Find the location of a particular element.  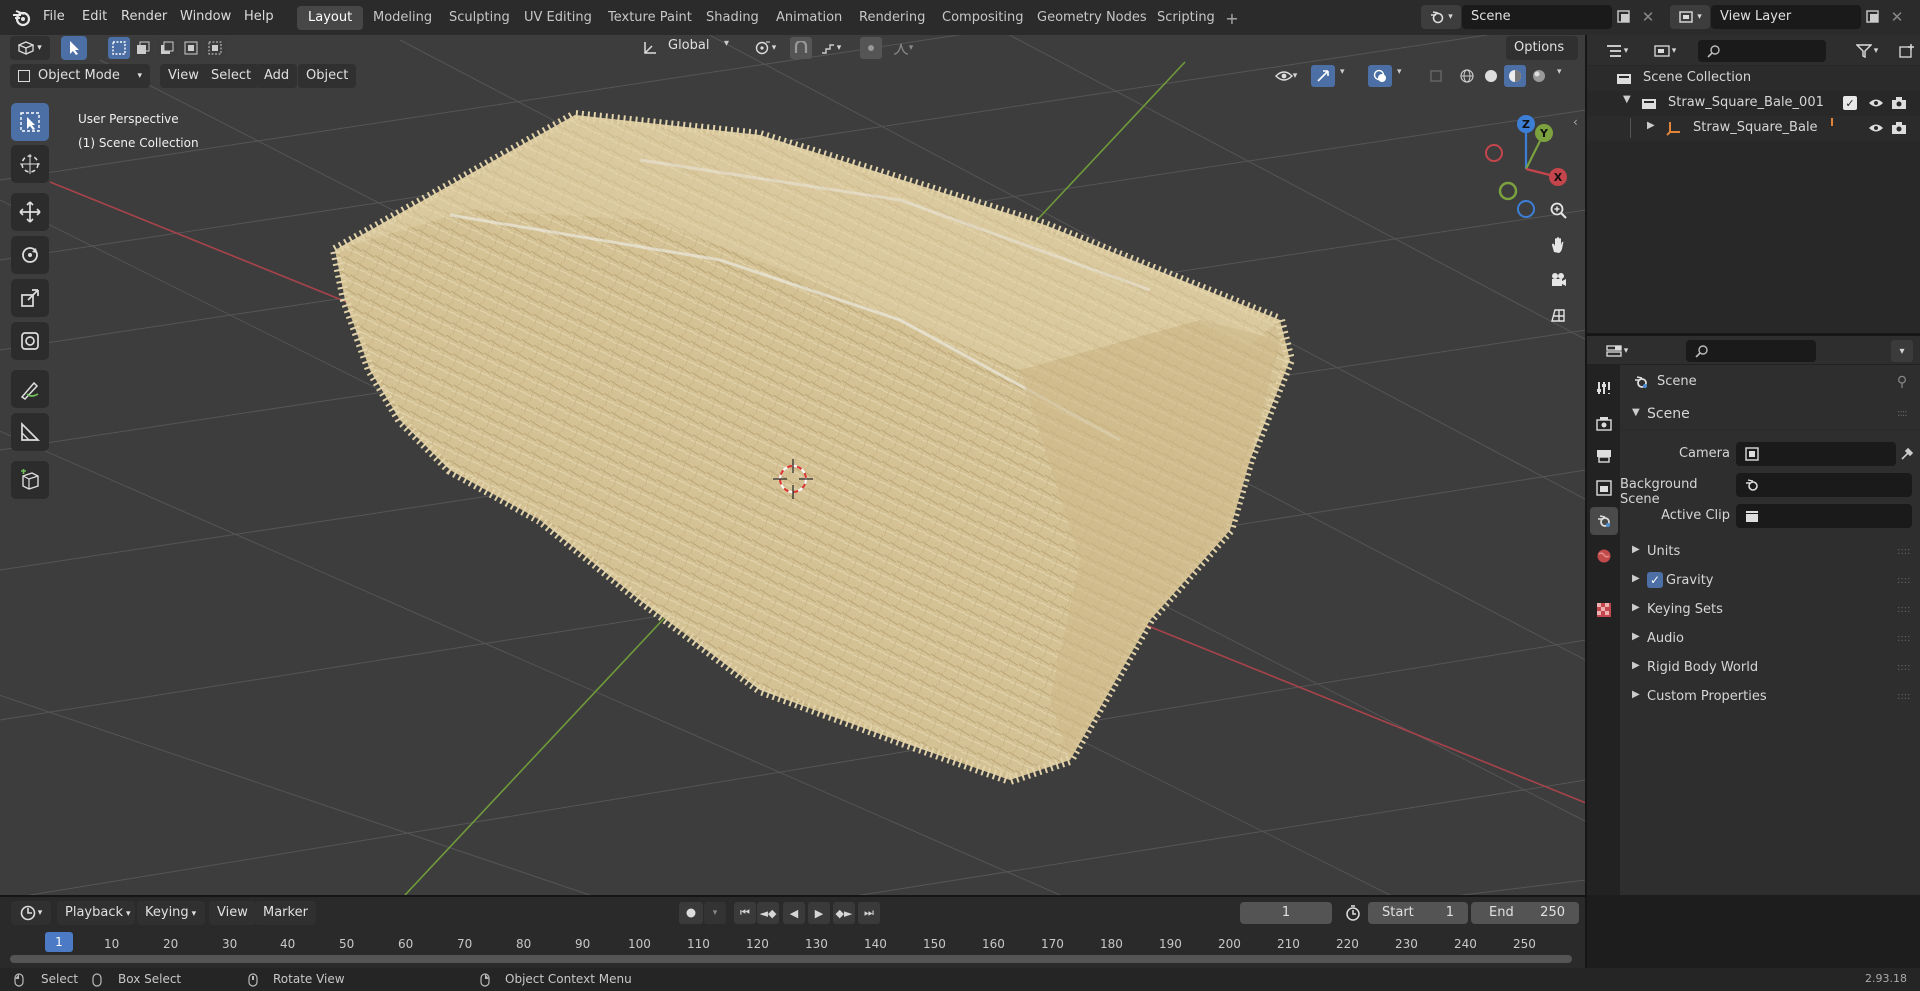

gizmo-toggle-icon is located at coordinates (1323, 76).